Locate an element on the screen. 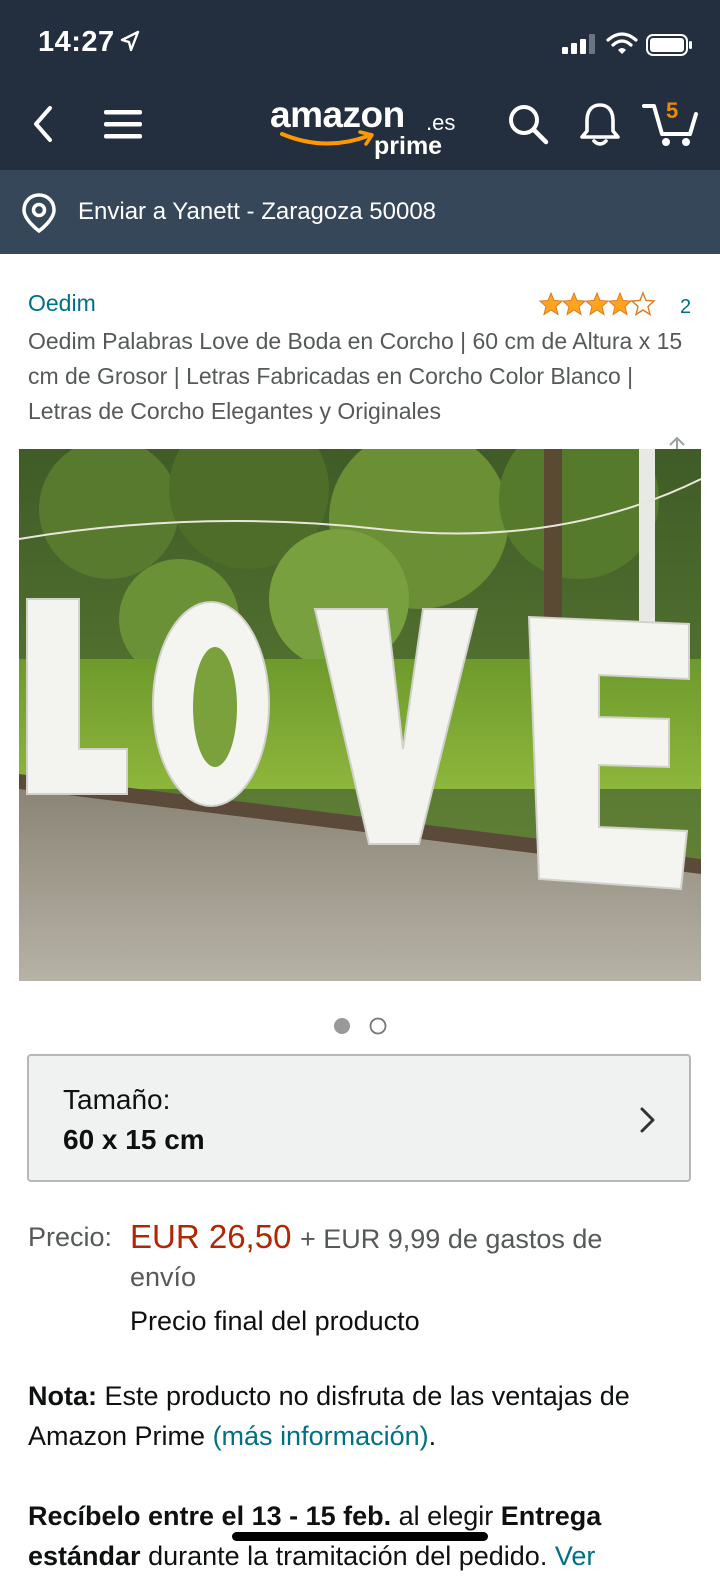  size-selector: Tamaño: 60 x 15 cm is located at coordinates (359, 1118).